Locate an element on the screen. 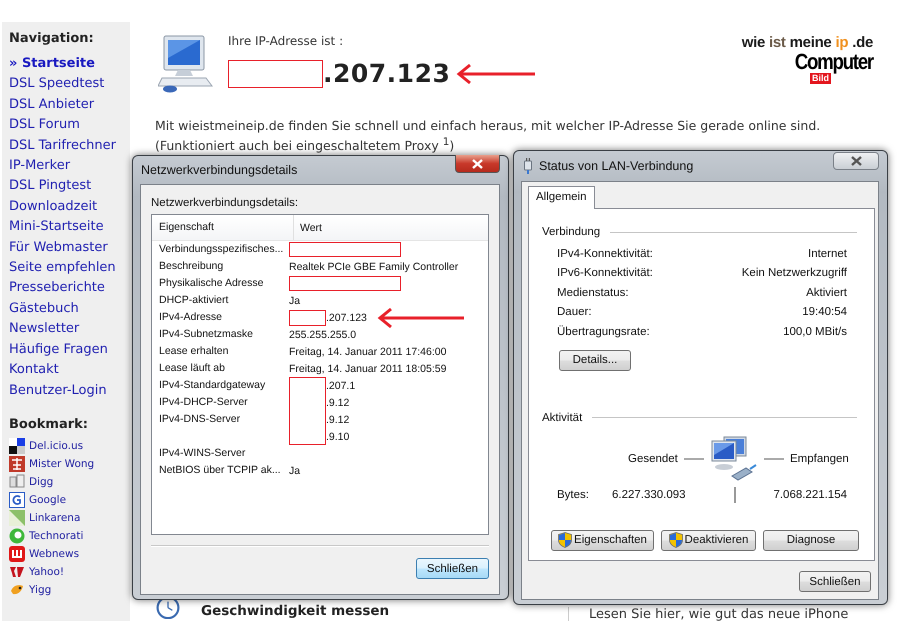 The width and height of the screenshot is (897, 621). field-value: Kein Netzwerkzugriff is located at coordinates (794, 273).